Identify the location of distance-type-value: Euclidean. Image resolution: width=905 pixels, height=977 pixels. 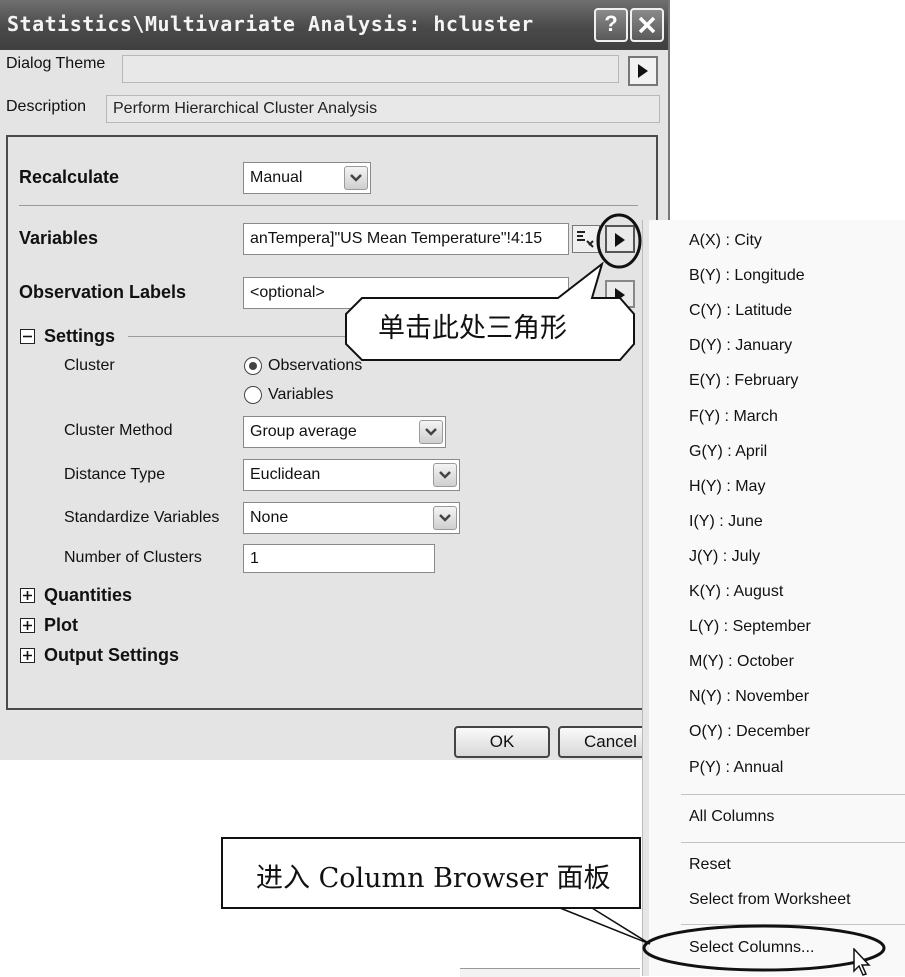
(285, 474).